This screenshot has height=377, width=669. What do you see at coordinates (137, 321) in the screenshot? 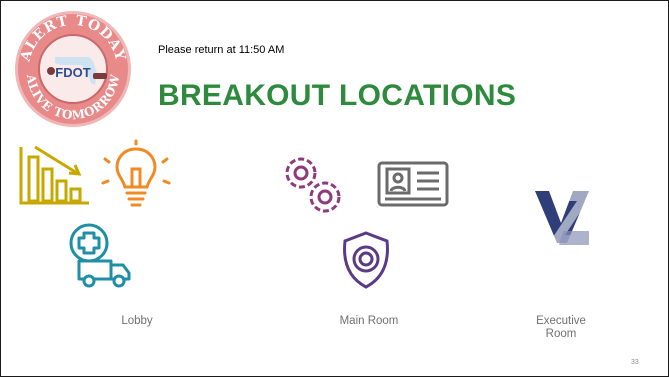
I see `location-label-lobby: Lobby` at bounding box center [137, 321].